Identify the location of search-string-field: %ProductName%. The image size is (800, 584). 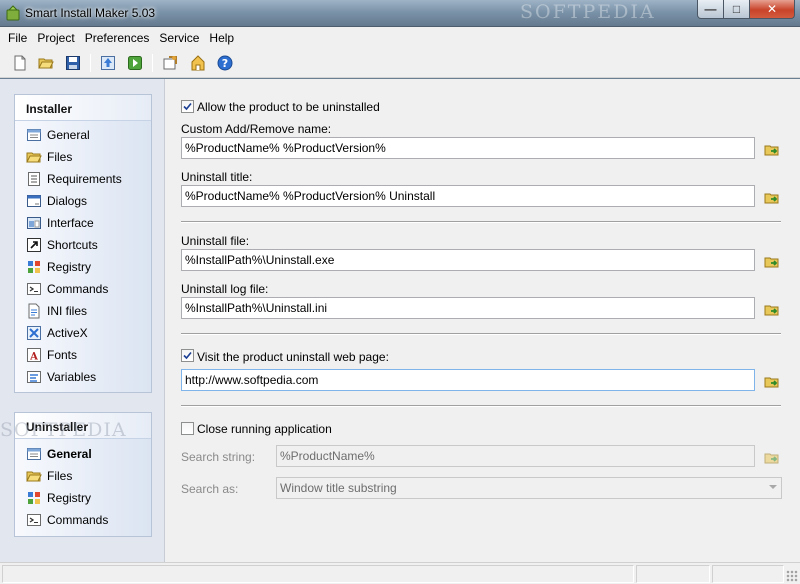
(515, 456).